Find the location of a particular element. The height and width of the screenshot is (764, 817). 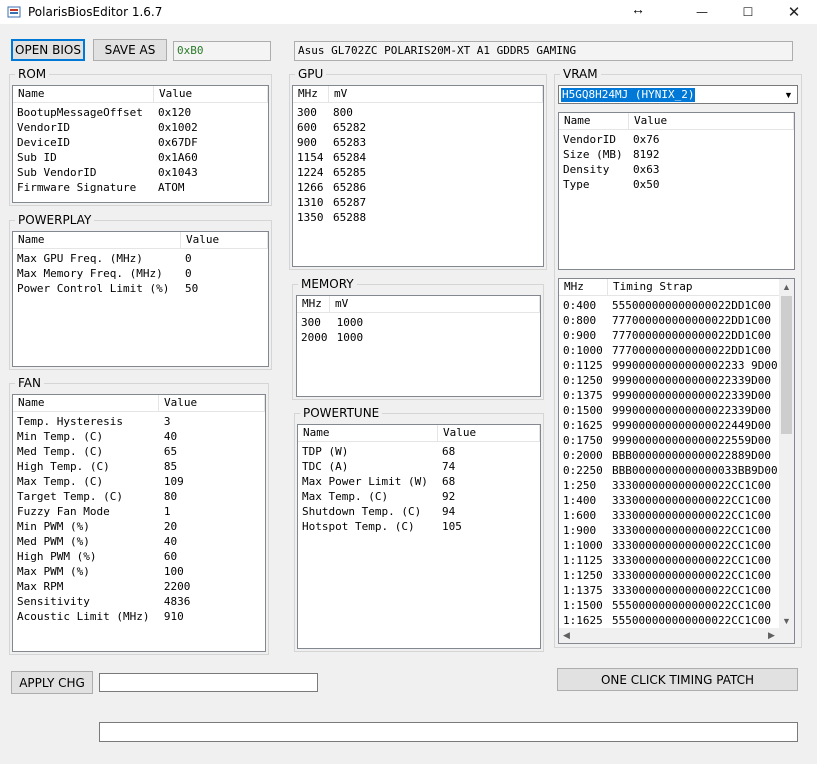

scroll-up-icon: ▲ is located at coordinates (786, 286).